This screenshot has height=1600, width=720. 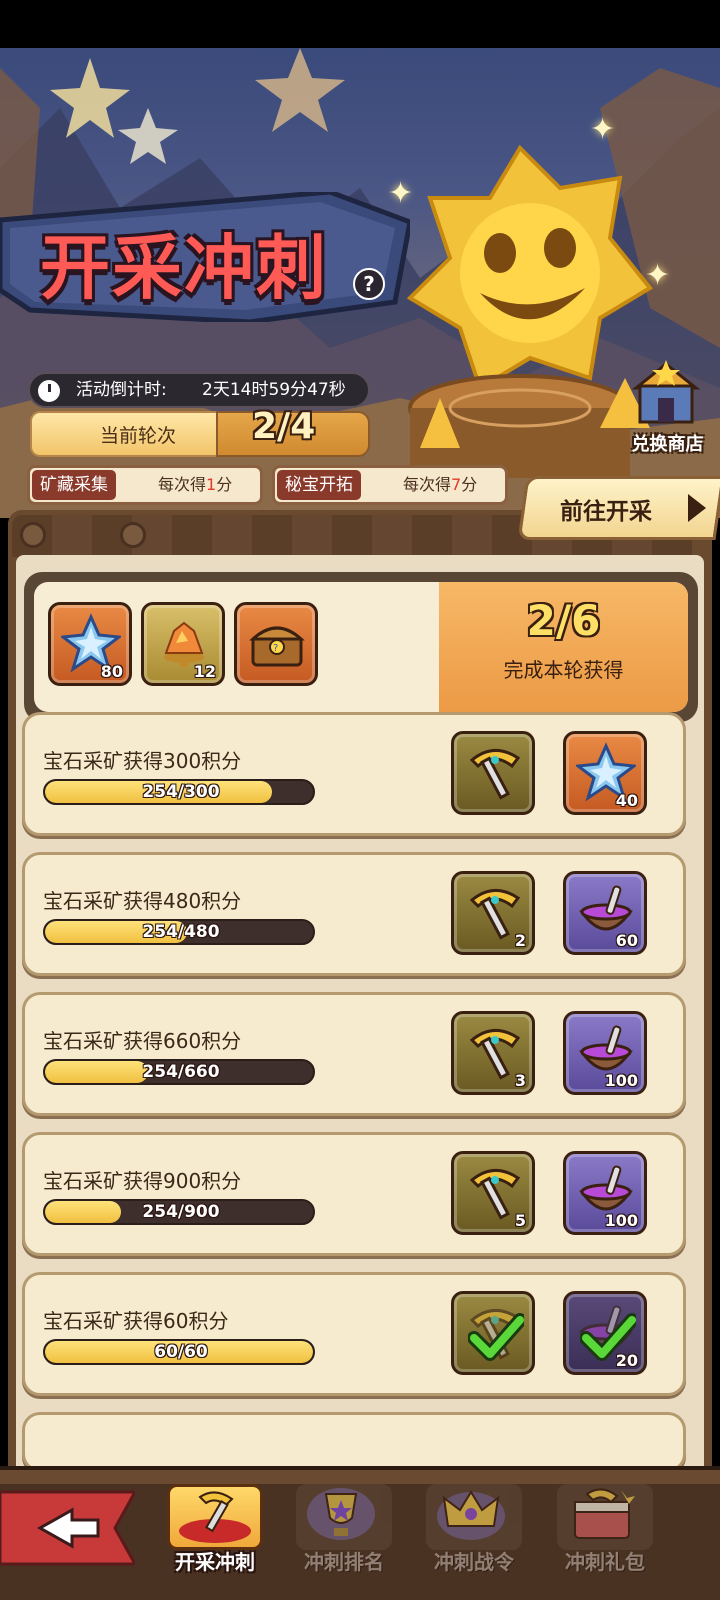 I want to click on go-mine-label: 前往开采, so click(x=606, y=509).